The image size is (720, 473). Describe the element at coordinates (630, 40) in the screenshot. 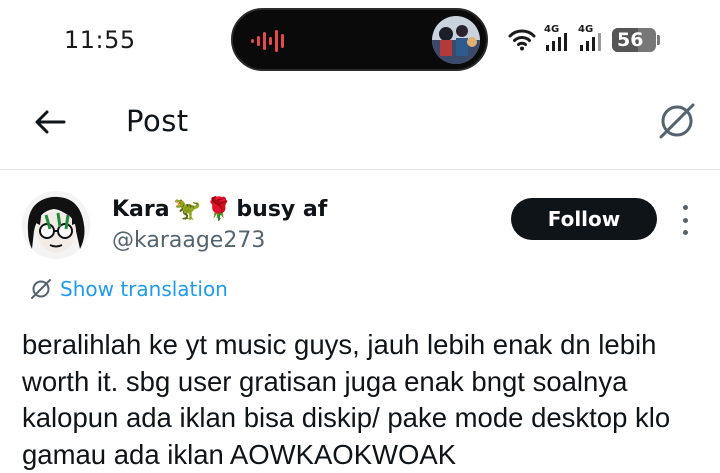

I see `battery-level: 56` at that location.